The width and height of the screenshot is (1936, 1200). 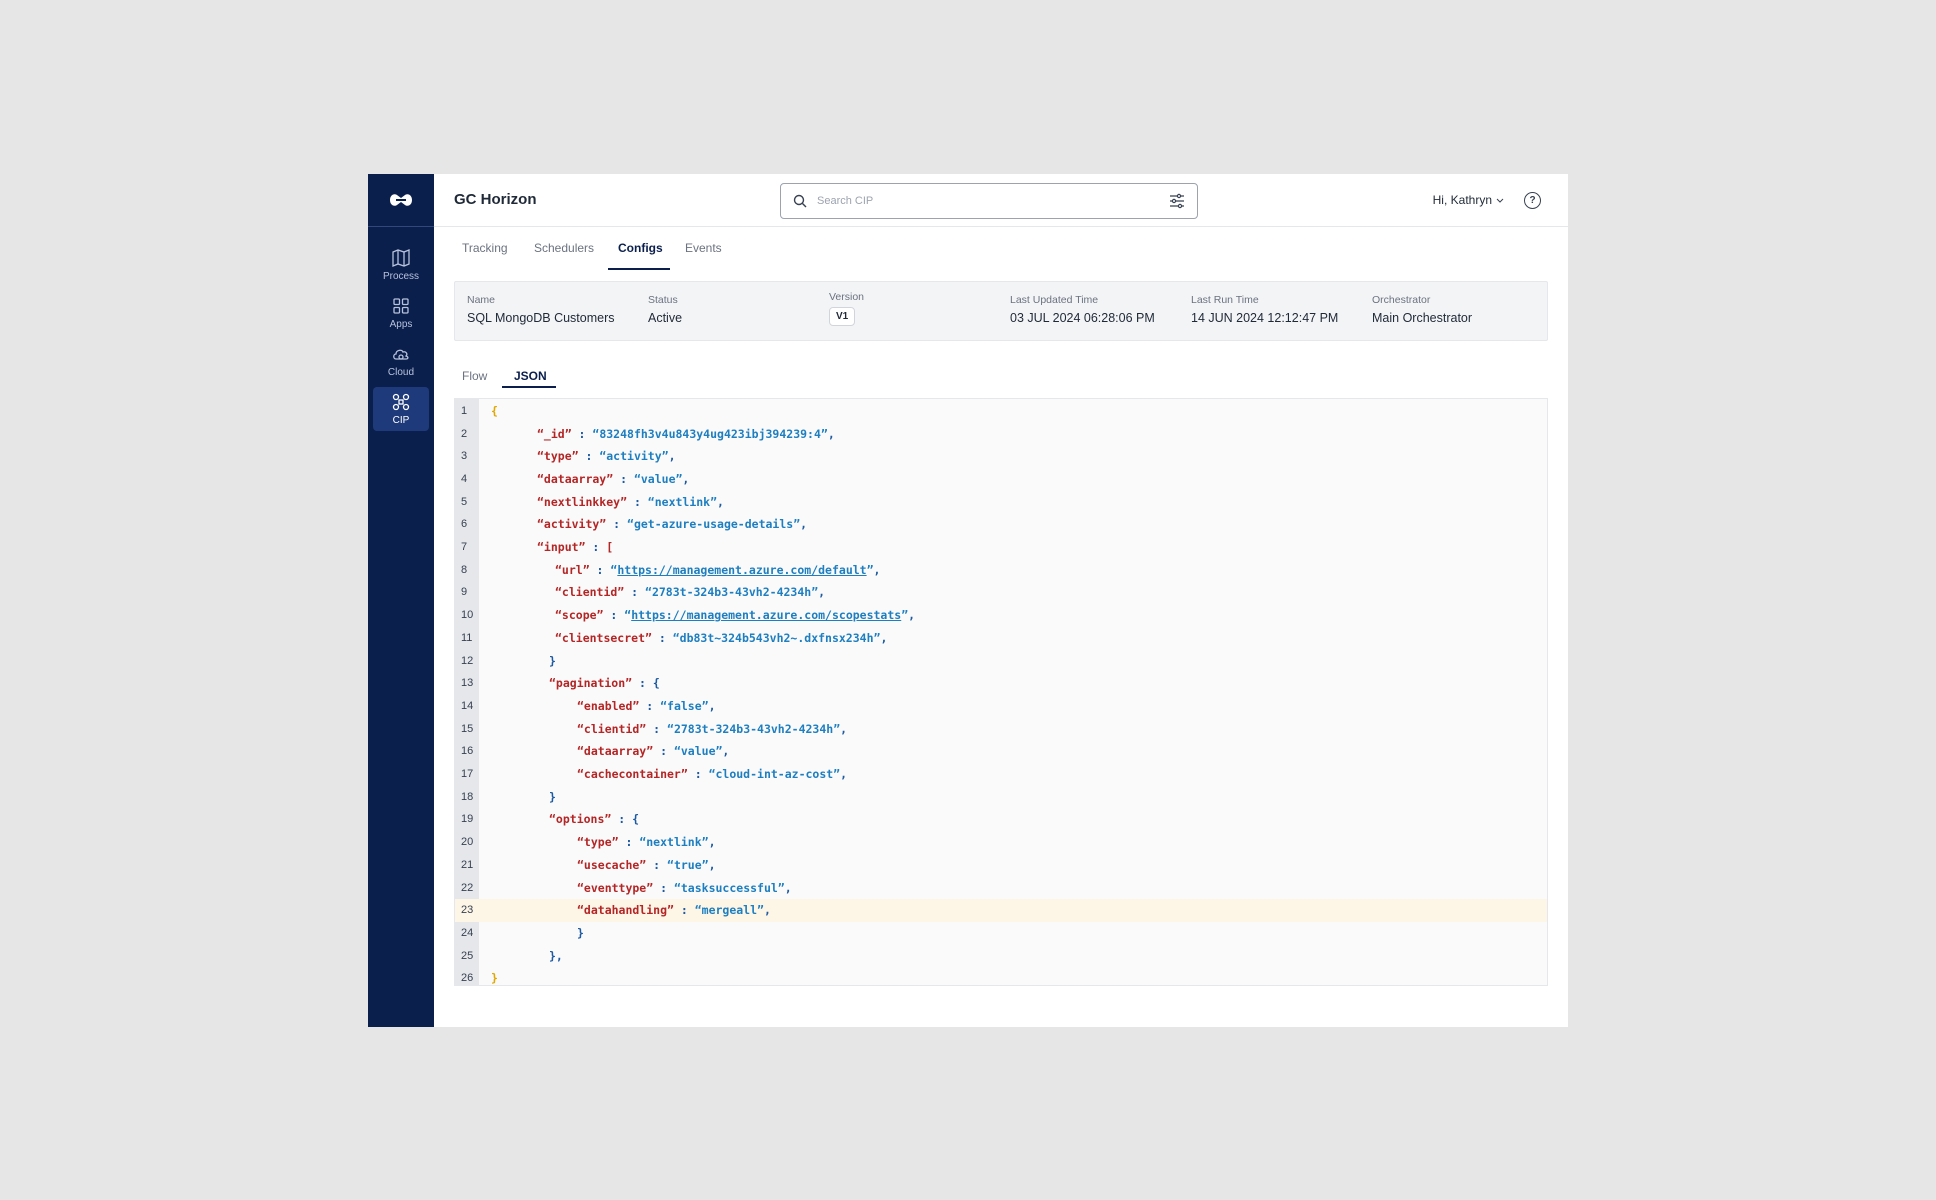 I want to click on code-line: 9 “clientid” : “2783t-324b3-43vh2-4234h”,, so click(x=1001, y=592).